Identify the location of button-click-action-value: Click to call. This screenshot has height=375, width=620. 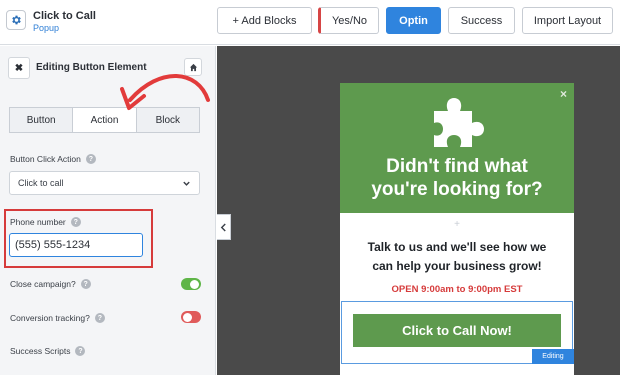
(41, 183).